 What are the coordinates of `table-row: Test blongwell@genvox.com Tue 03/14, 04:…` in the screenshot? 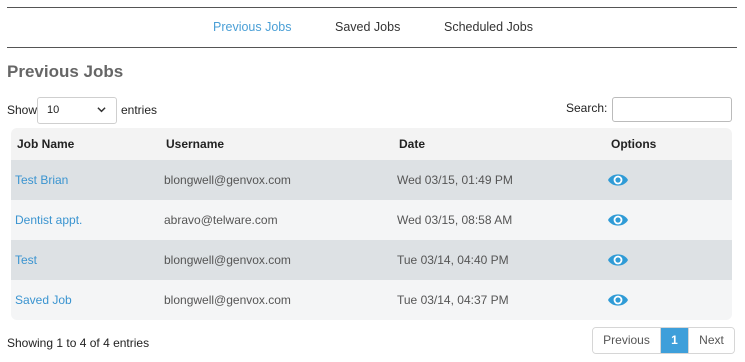 It's located at (371, 260).